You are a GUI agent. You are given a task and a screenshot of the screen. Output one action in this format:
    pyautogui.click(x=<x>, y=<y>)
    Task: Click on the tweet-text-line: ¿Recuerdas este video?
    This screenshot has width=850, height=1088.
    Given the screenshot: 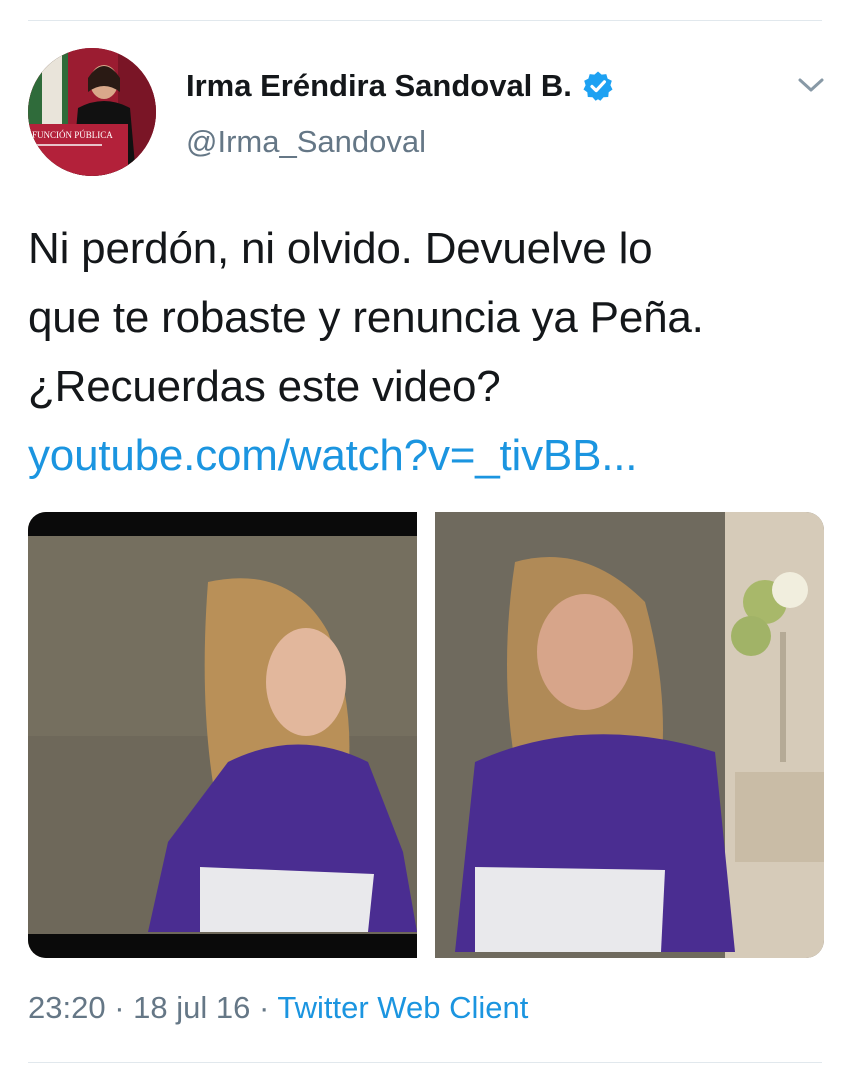 What is the action you would take?
    pyautogui.click(x=264, y=386)
    